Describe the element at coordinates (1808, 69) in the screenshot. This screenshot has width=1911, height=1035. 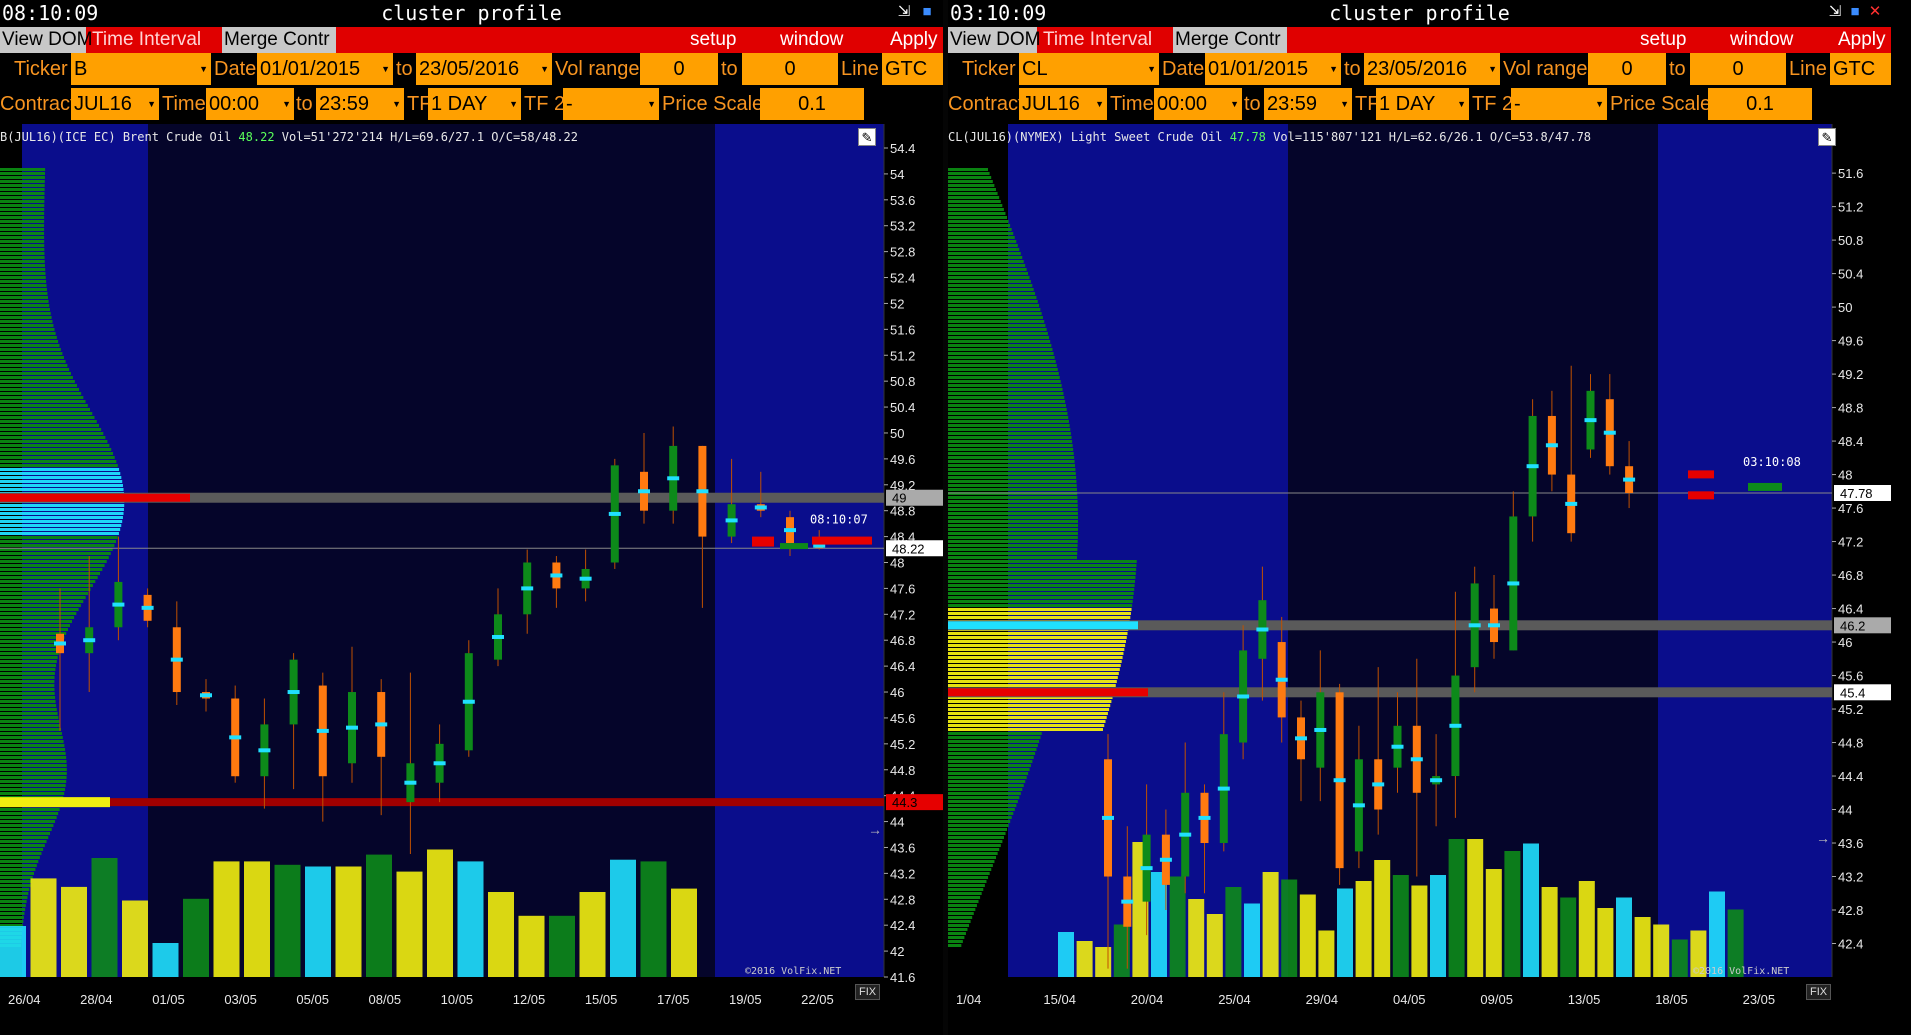
I see `line-label: Line` at that location.